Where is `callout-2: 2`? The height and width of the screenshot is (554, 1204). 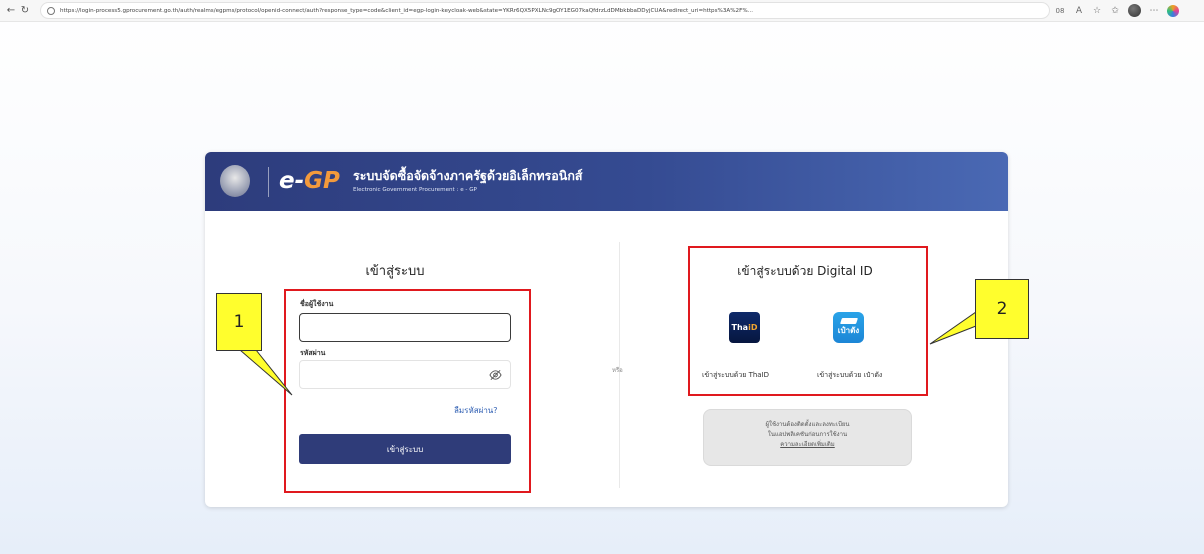
callout-2: 2 is located at coordinates (1002, 309).